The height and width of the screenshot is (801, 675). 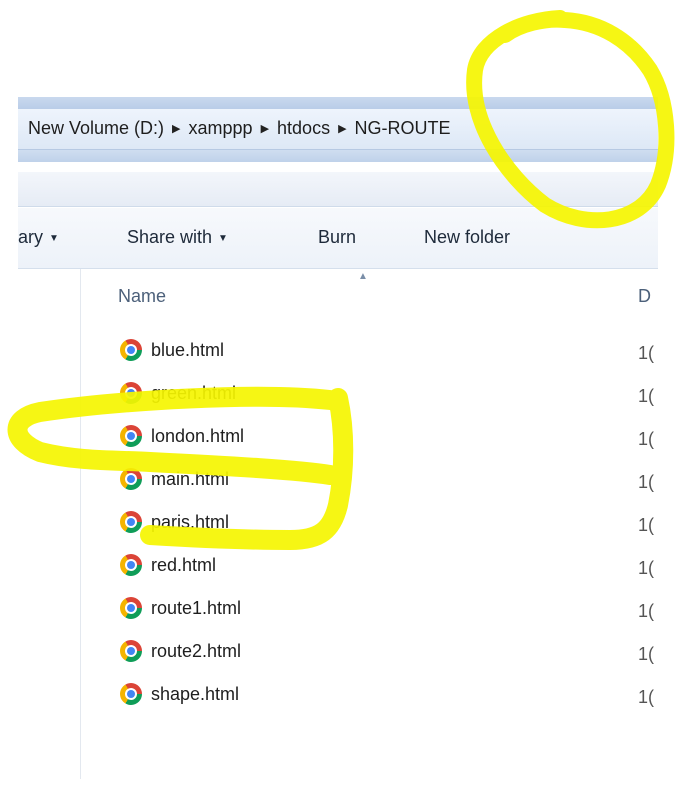 I want to click on new-folder-button: New folder, so click(x=467, y=237).